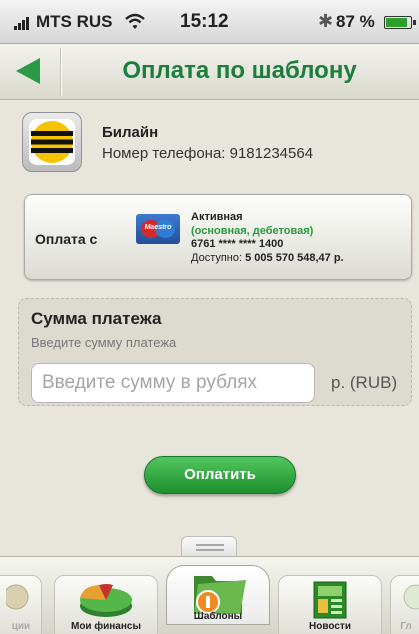 Image resolution: width=419 pixels, height=634 pixels. What do you see at coordinates (135, 21) in the screenshot?
I see `wifi-icon` at bounding box center [135, 21].